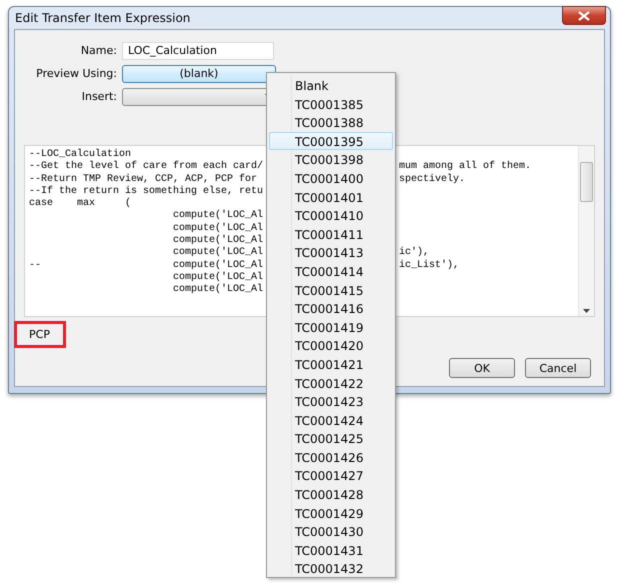 The height and width of the screenshot is (585, 624). Describe the element at coordinates (465, 167) in the screenshot. I see `code-line: mum among all of them.` at that location.